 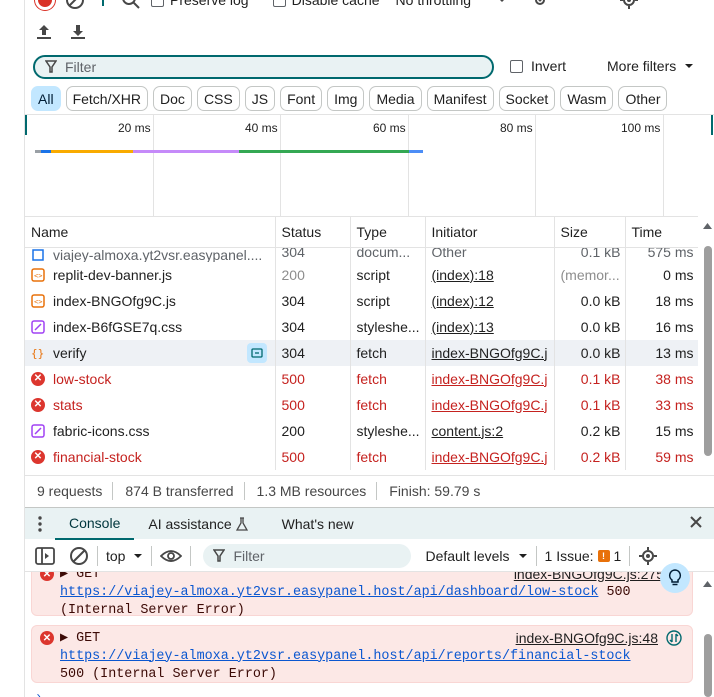 I want to click on import-har-upload-icon, so click(x=44, y=32).